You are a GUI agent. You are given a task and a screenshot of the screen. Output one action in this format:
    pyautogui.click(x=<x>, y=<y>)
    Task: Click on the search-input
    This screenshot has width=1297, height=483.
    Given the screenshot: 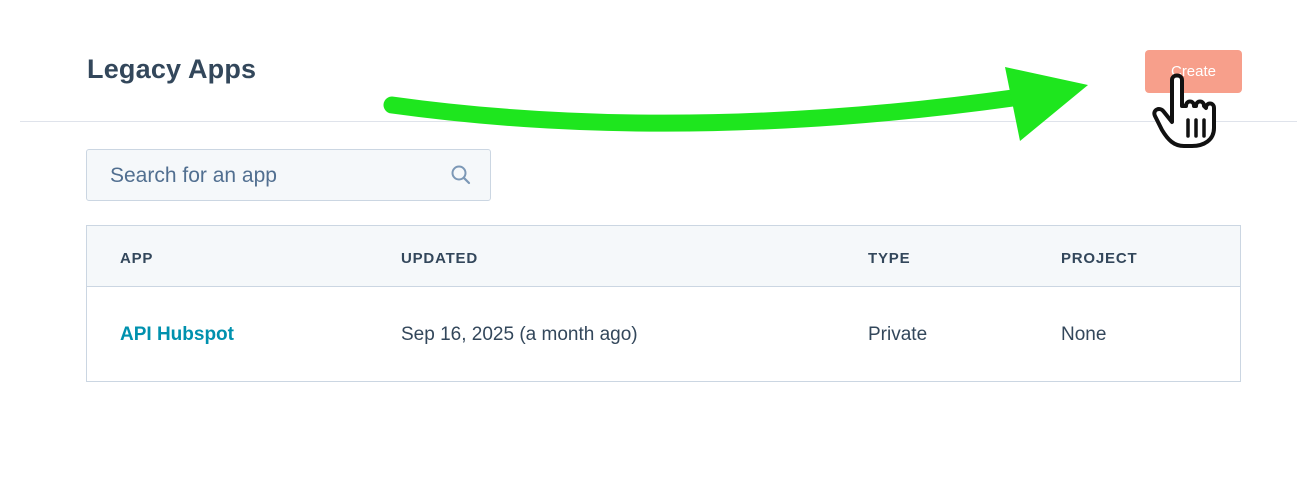 What is the action you would take?
    pyautogui.click(x=269, y=176)
    